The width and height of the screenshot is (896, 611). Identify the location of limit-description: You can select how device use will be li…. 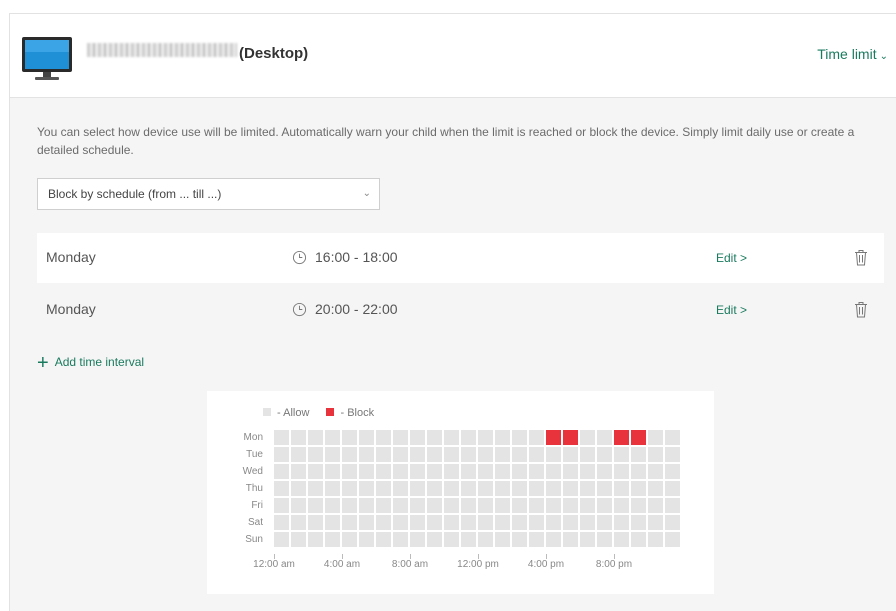
(446, 141).